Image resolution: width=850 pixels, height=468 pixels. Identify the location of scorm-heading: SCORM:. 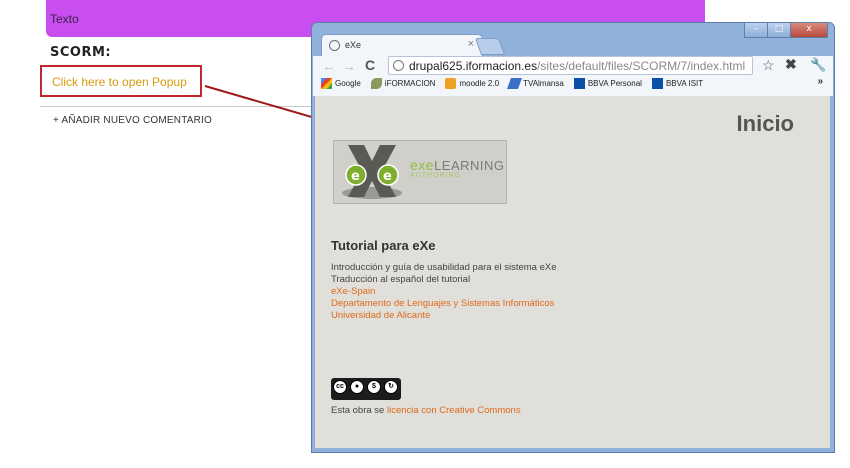
(81, 52).